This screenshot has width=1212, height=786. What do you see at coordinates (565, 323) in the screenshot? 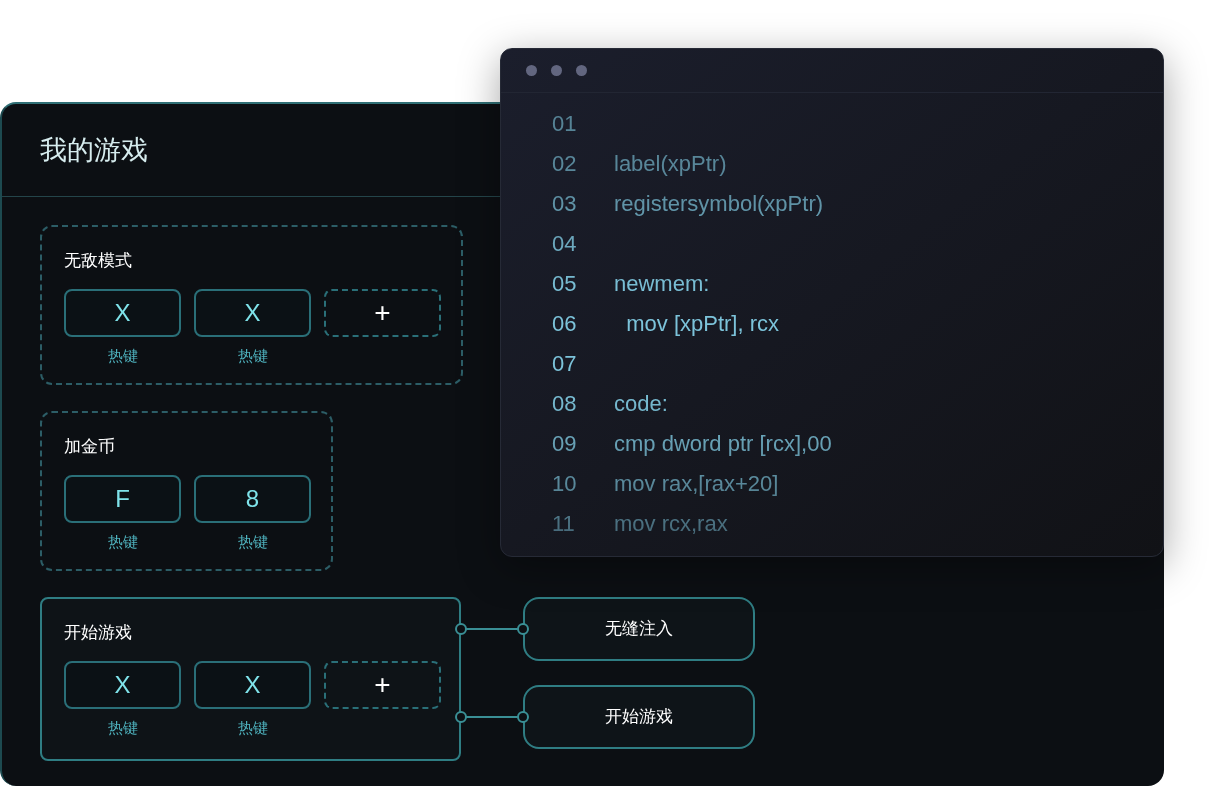
I see `line-number: 06` at bounding box center [565, 323].